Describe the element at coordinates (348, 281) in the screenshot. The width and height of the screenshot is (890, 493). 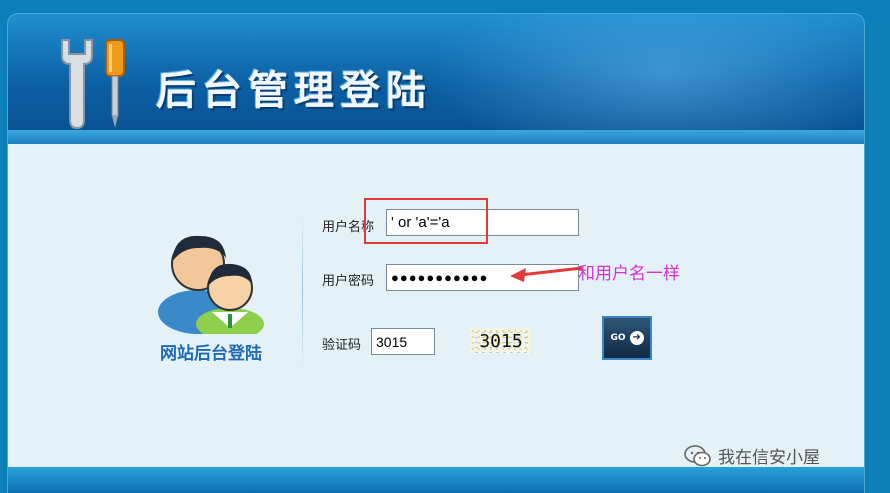
I see `password-label: 用户密码` at that location.